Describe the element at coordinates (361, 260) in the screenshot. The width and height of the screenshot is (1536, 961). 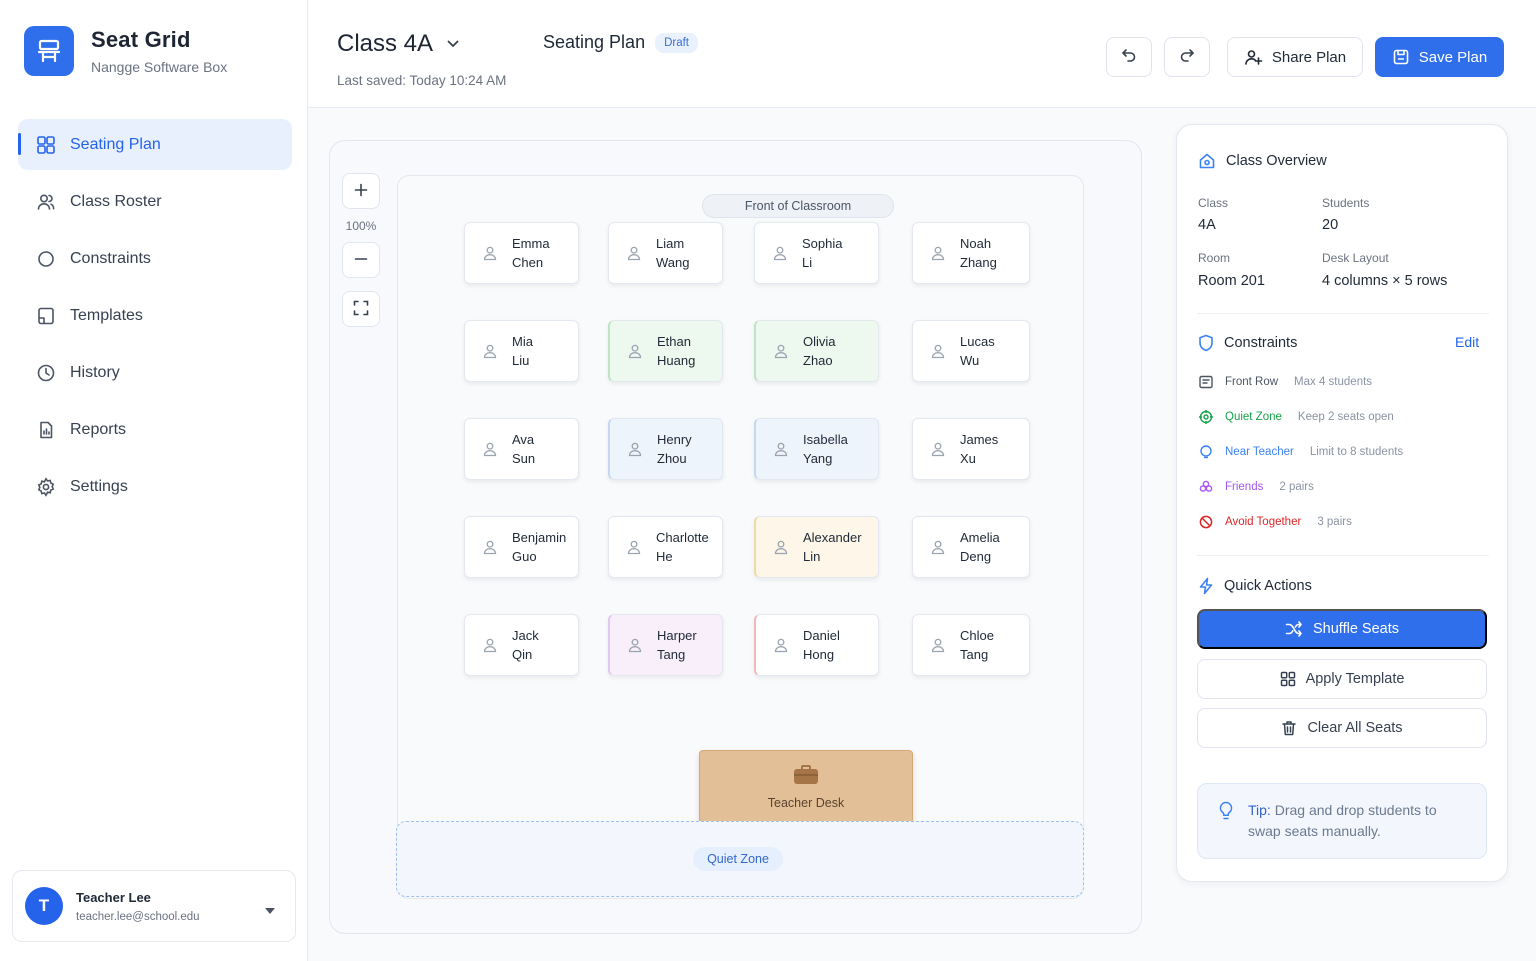
I see `zoom-out-button` at that location.